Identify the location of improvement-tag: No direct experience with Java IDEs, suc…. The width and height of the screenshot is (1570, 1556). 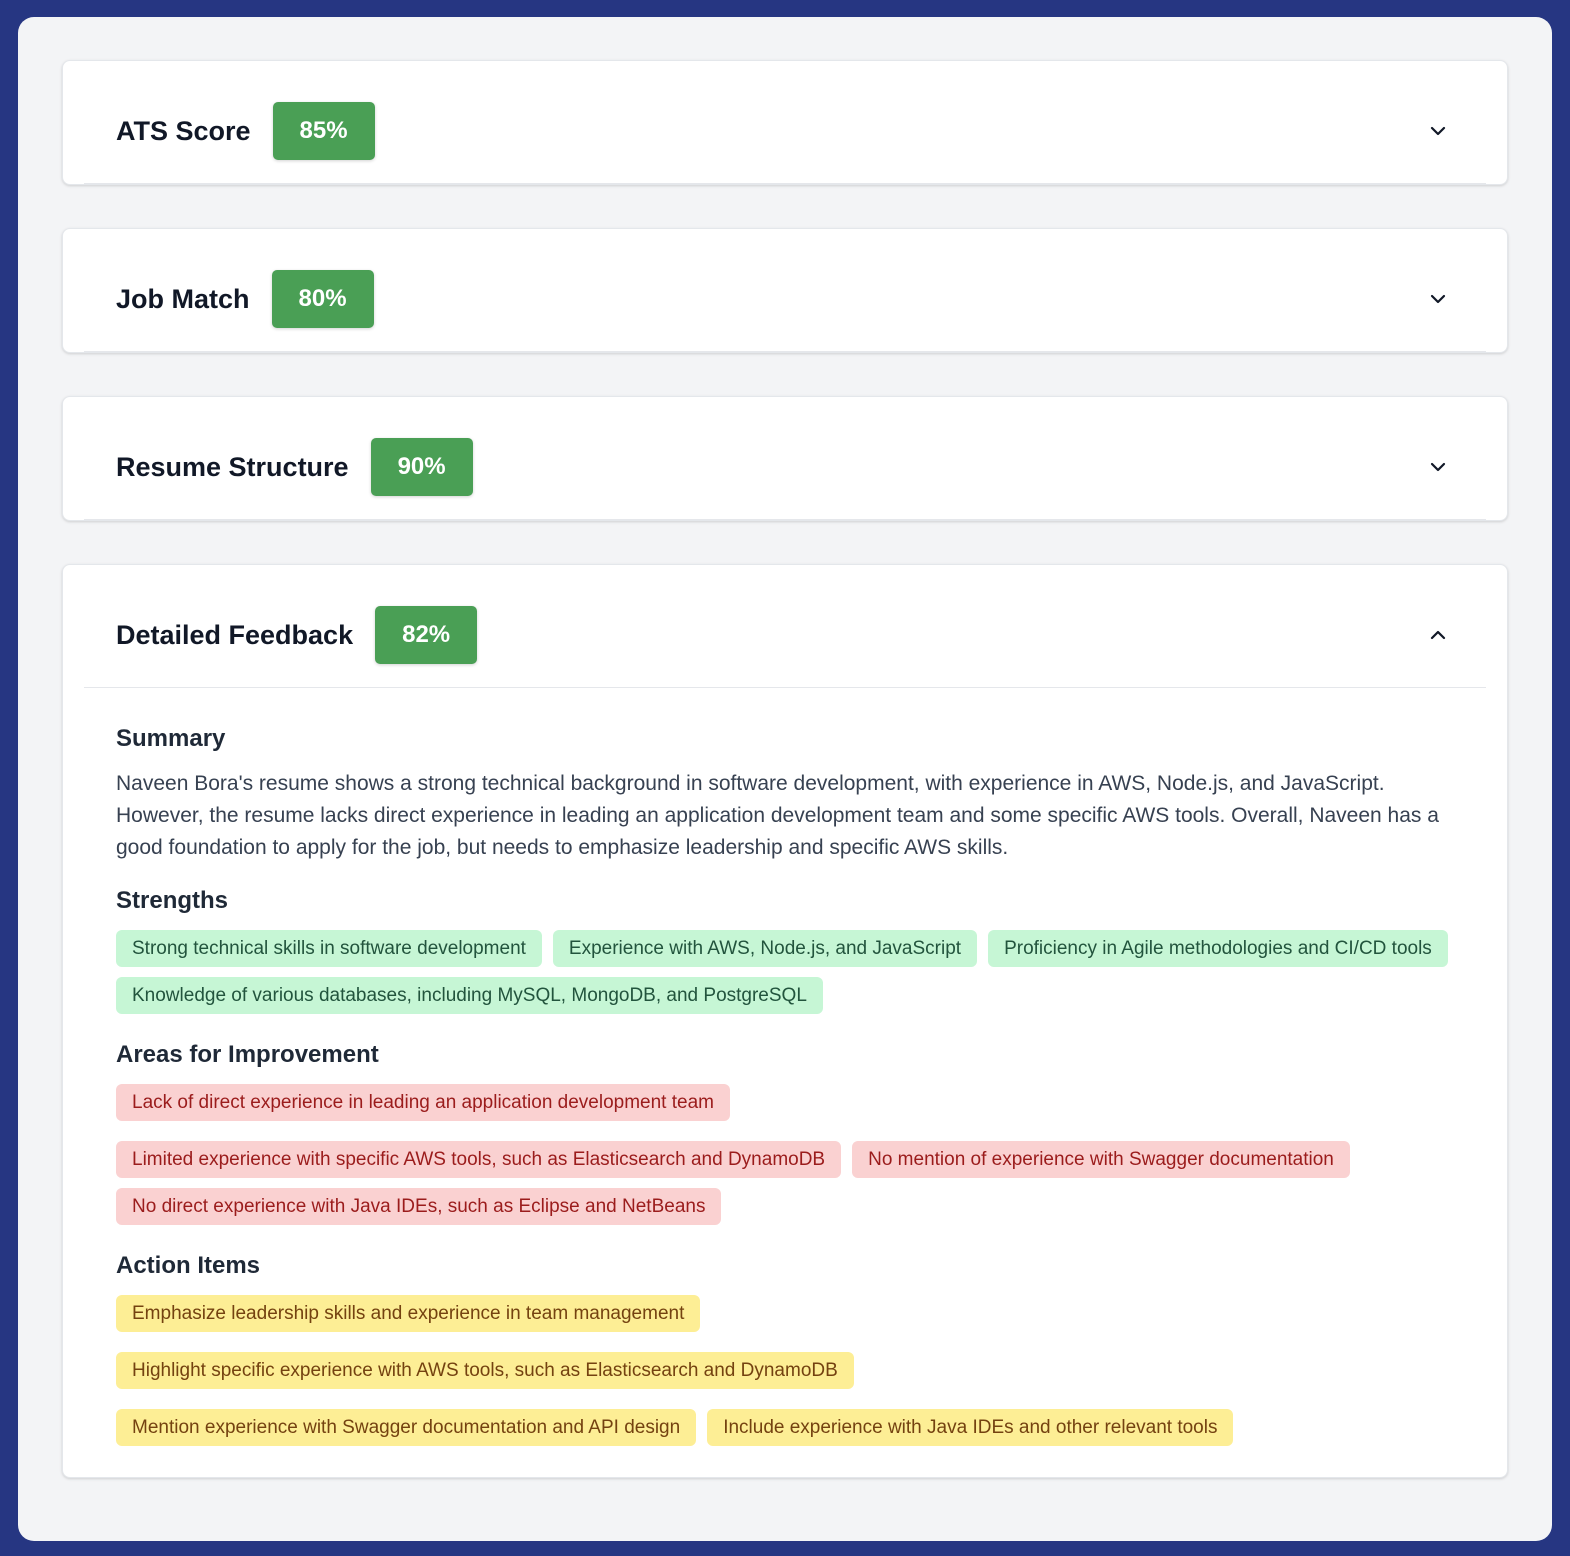
(419, 1206).